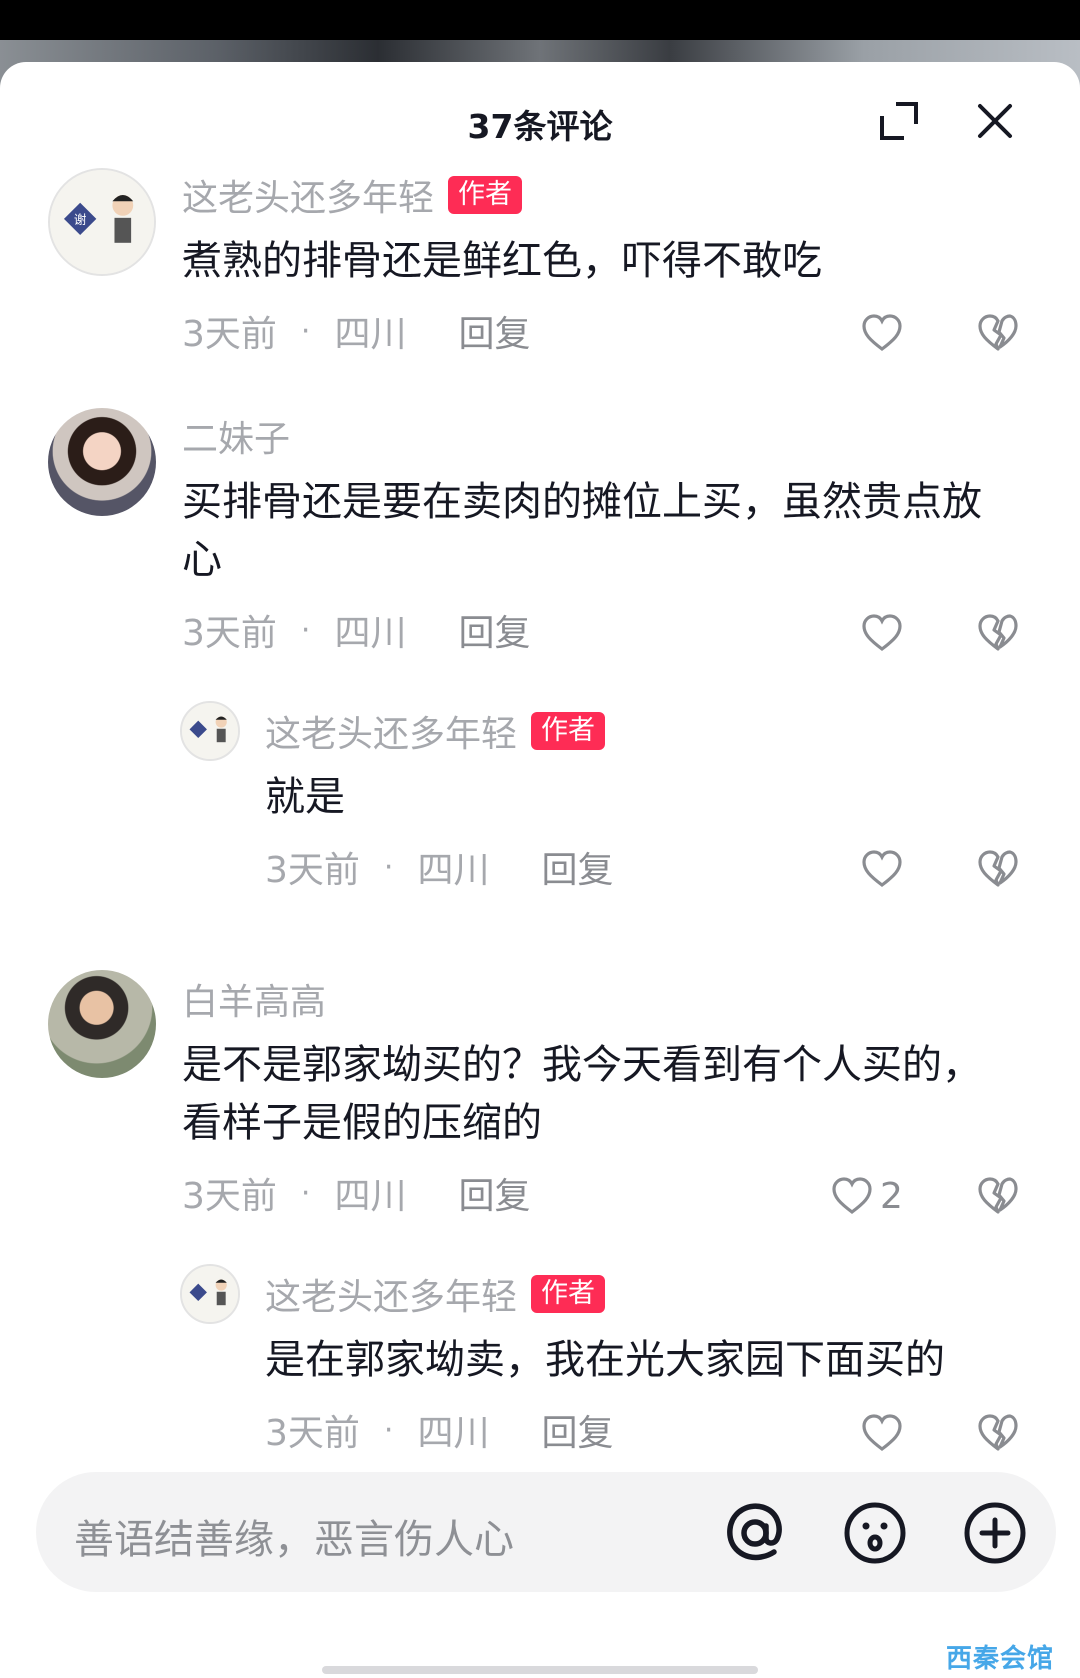  What do you see at coordinates (540, 20) in the screenshot?
I see `status-bar` at bounding box center [540, 20].